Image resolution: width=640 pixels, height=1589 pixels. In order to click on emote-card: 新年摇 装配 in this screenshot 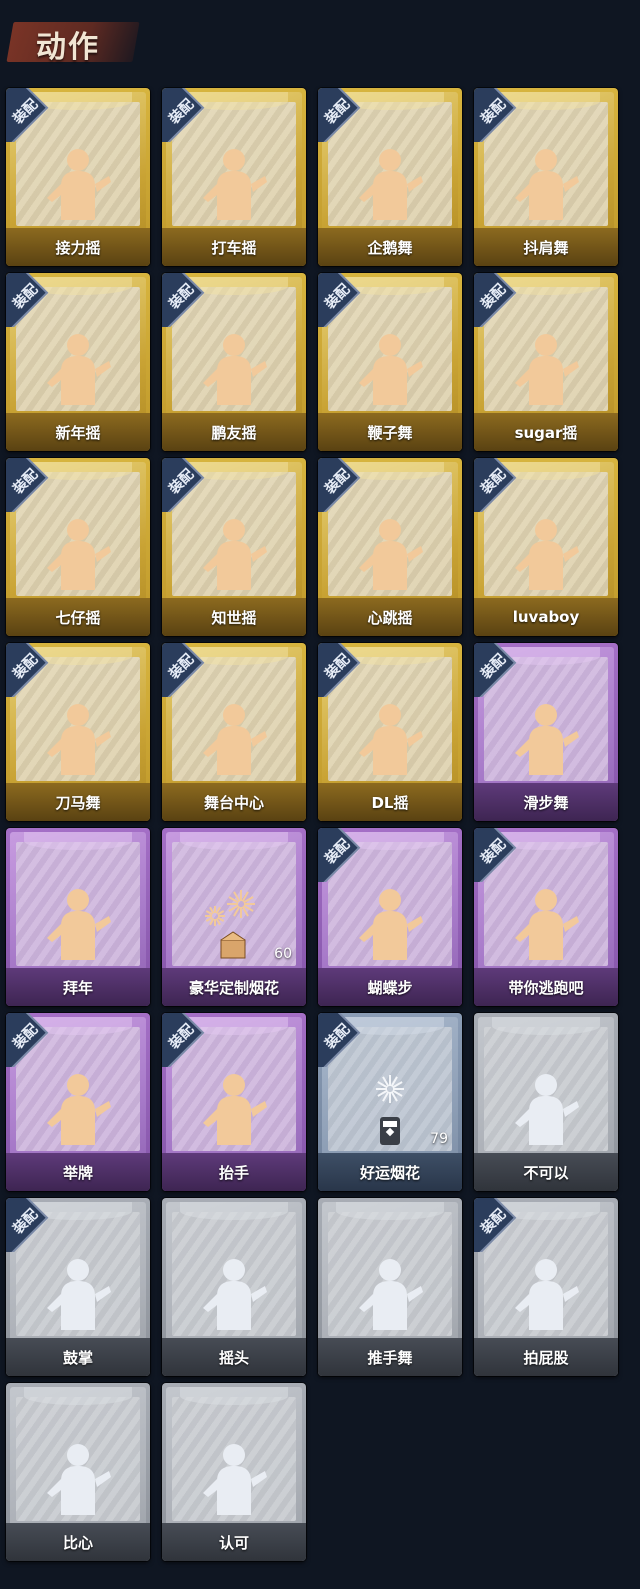, I will do `click(78, 362)`.